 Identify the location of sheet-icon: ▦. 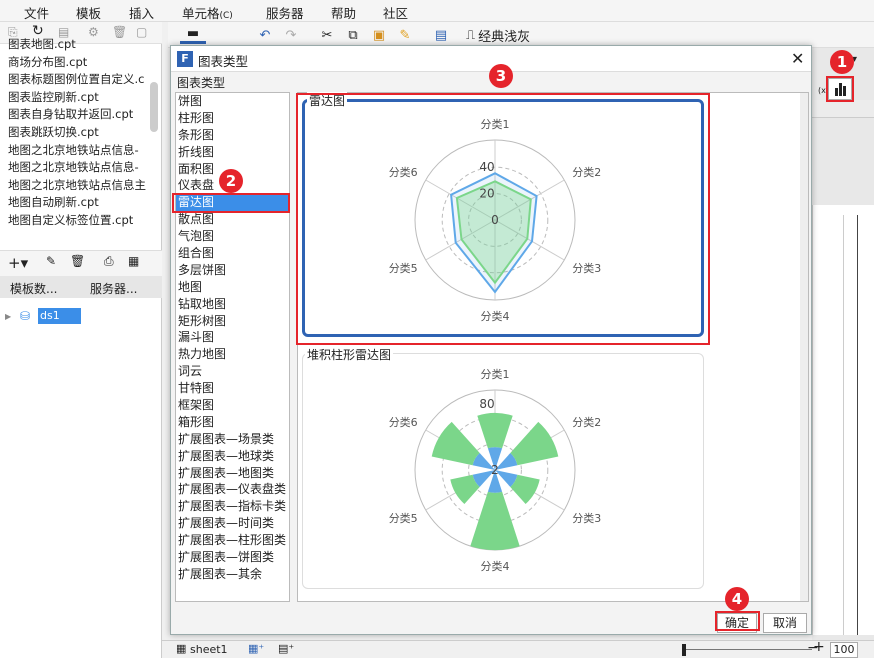
(181, 648).